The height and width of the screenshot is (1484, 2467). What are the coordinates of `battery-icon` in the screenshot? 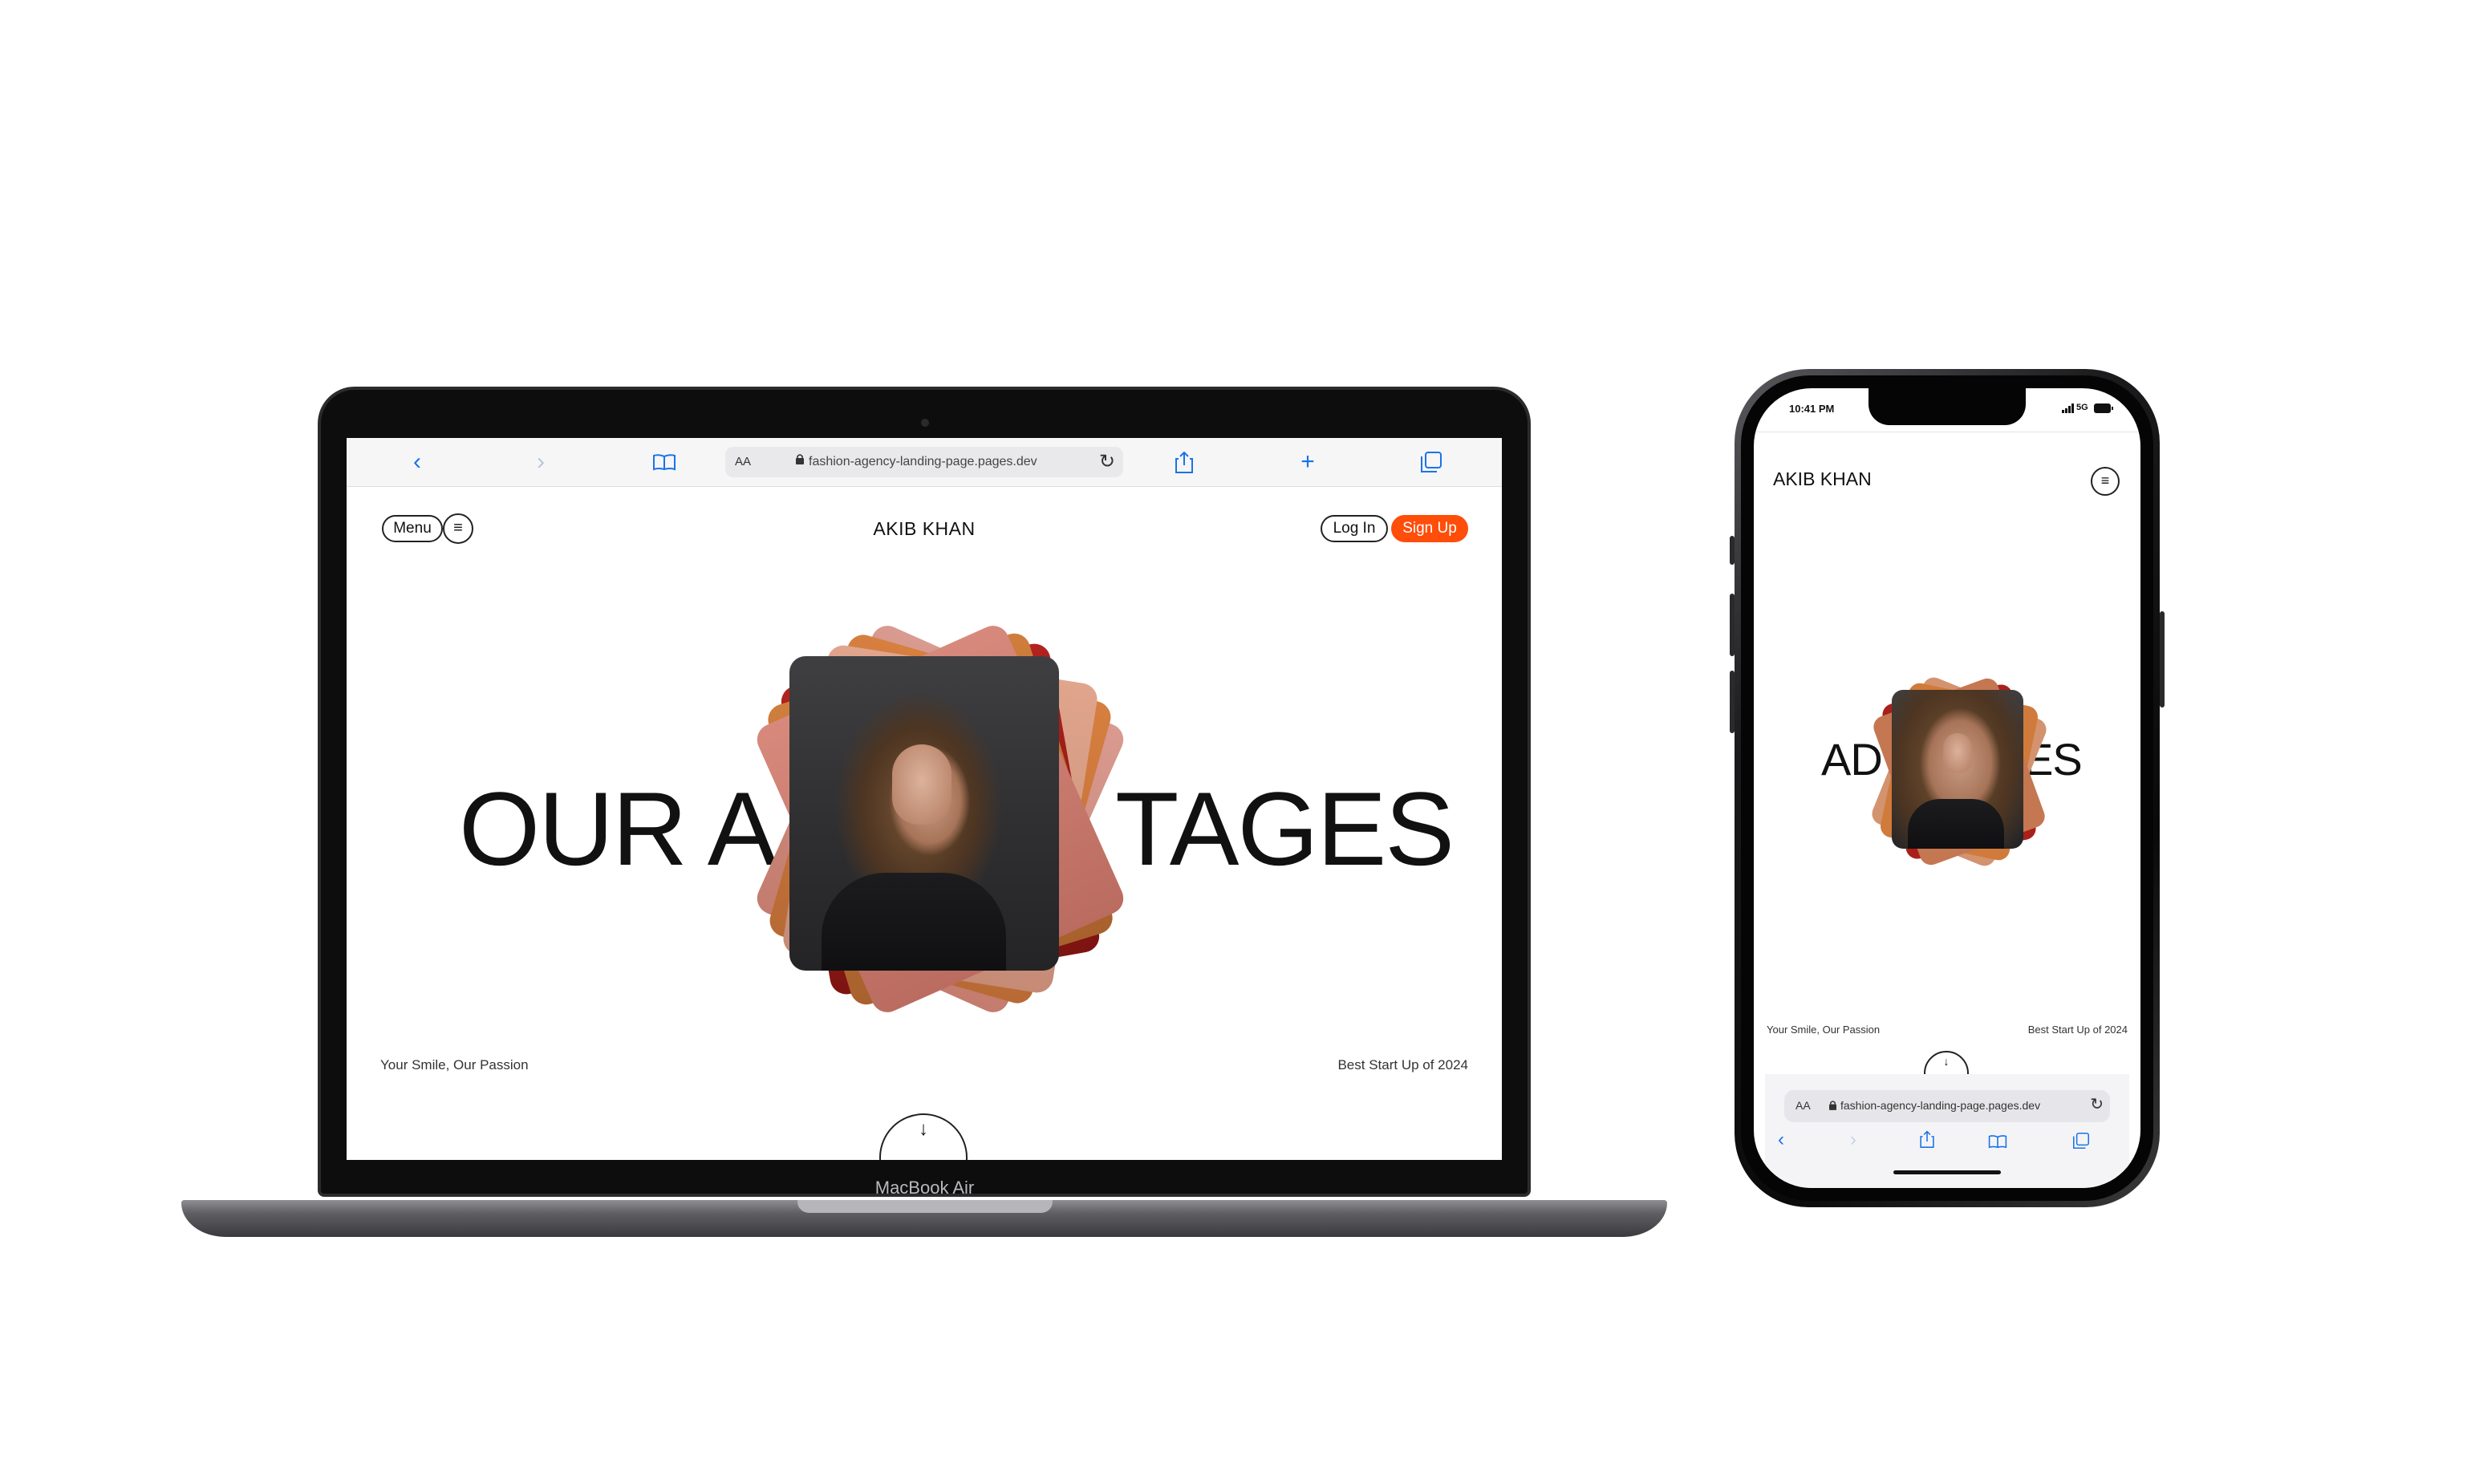 It's located at (2103, 410).